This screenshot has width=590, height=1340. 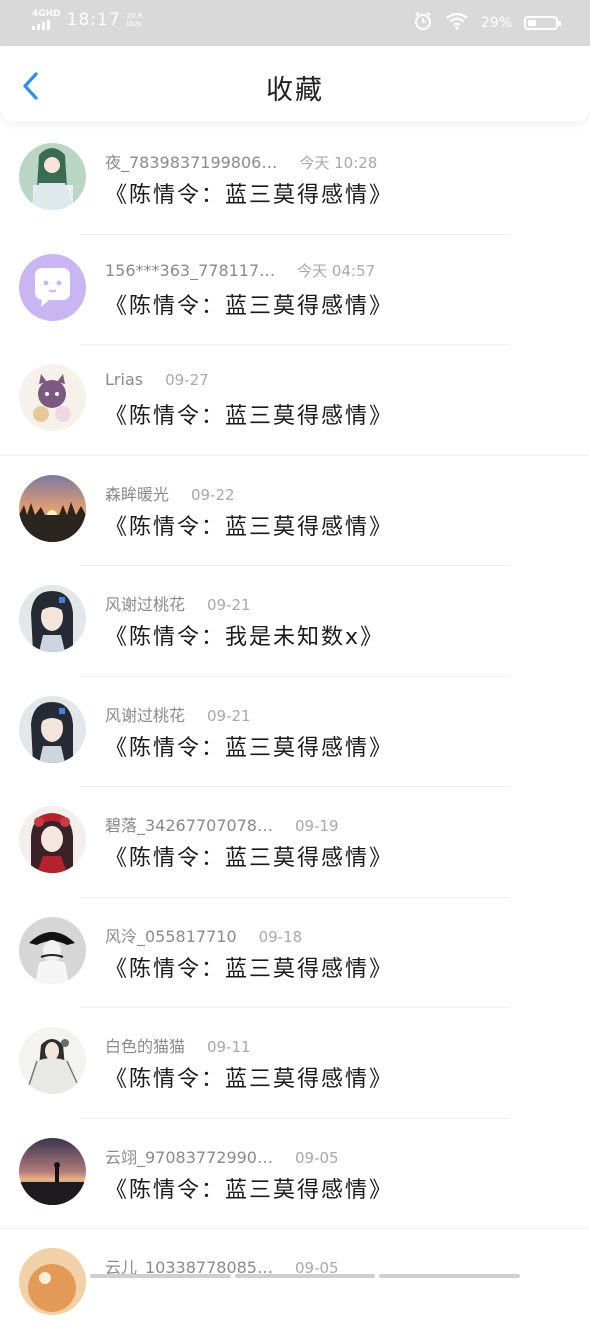 I want to click on app-header: 收藏, so click(x=295, y=84).